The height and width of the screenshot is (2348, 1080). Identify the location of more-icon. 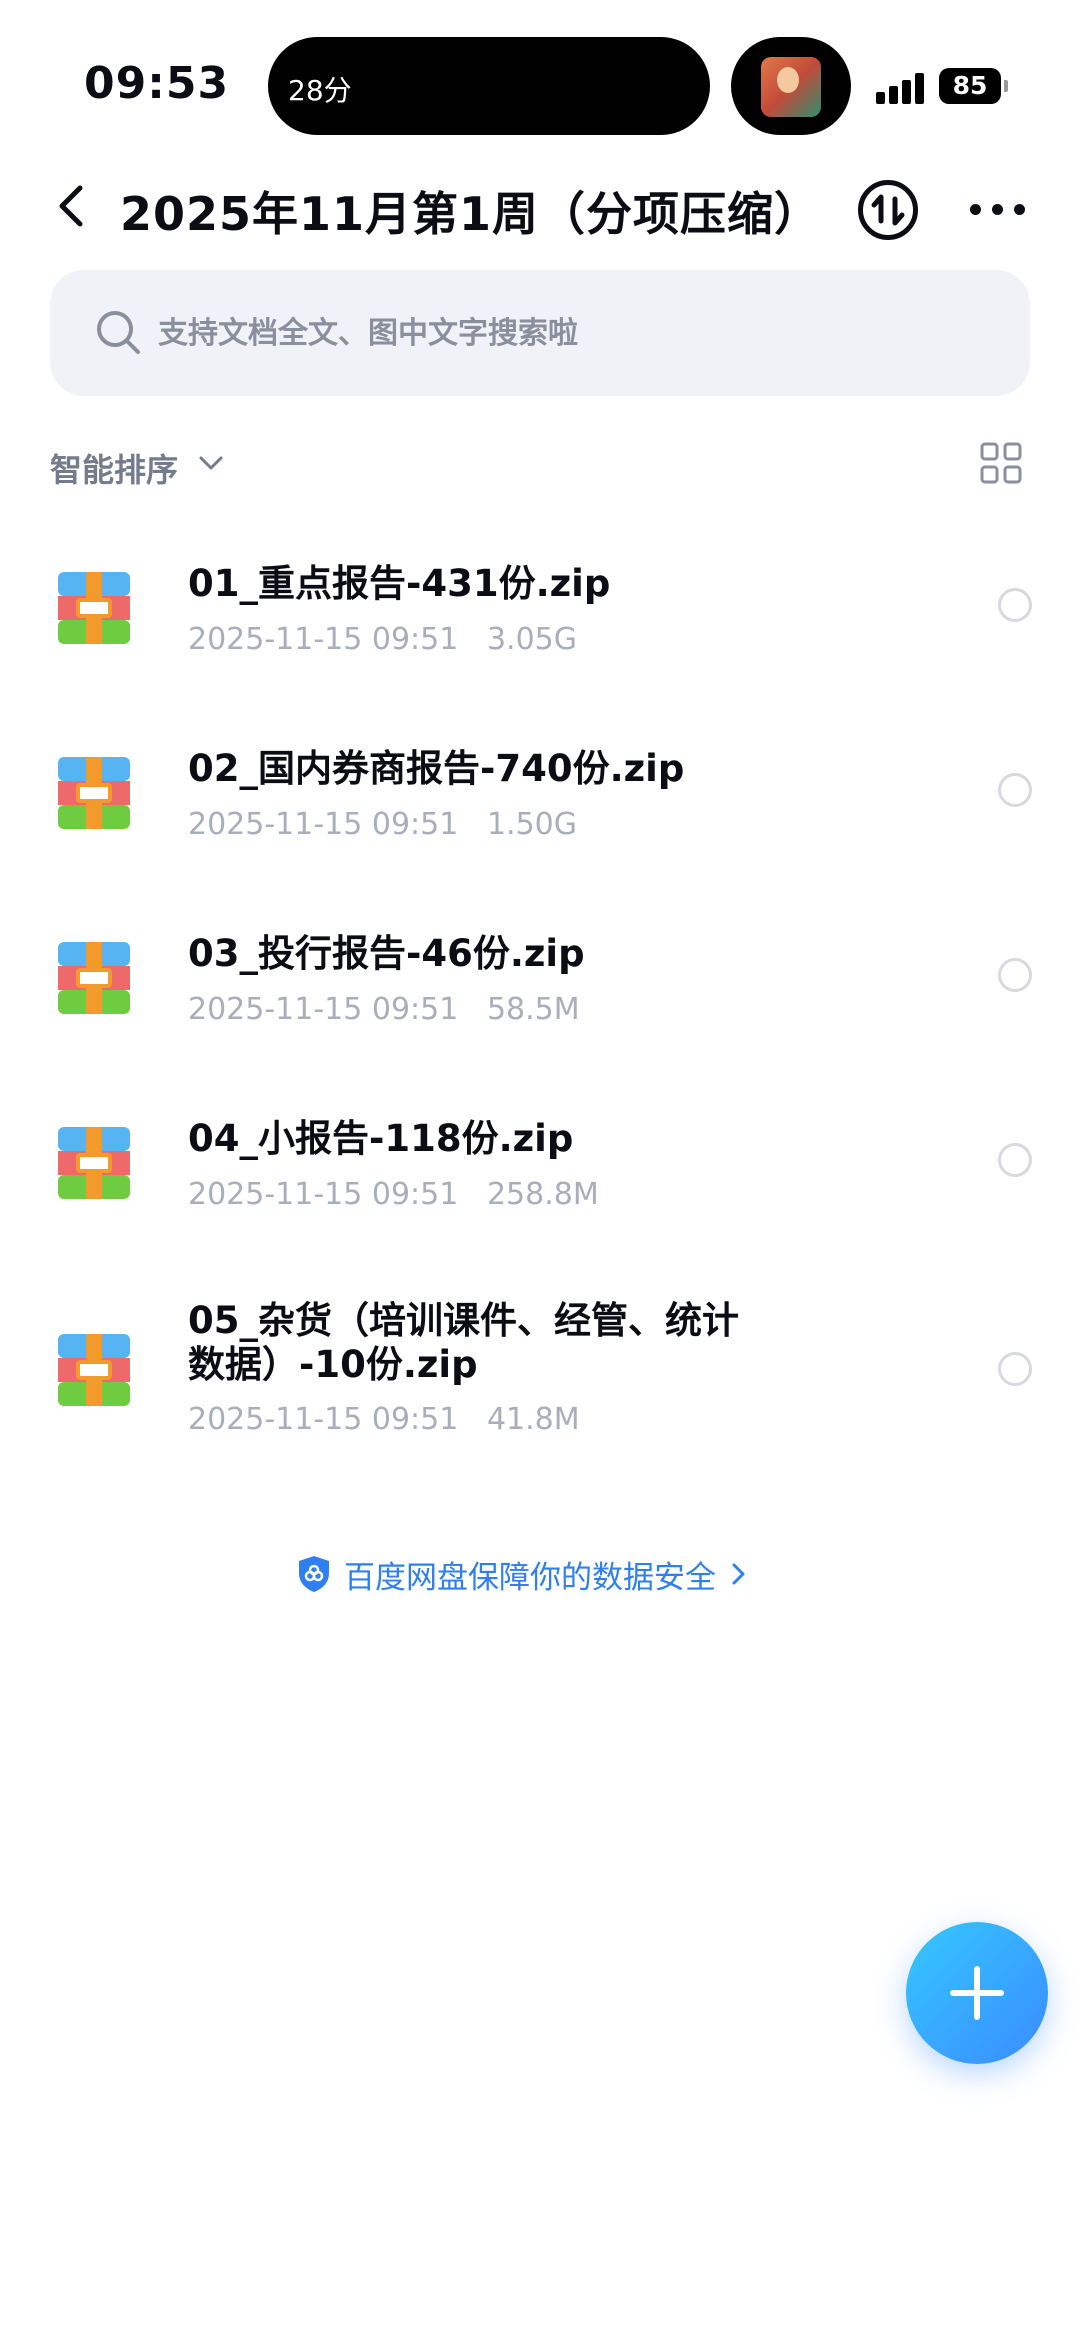
(998, 210).